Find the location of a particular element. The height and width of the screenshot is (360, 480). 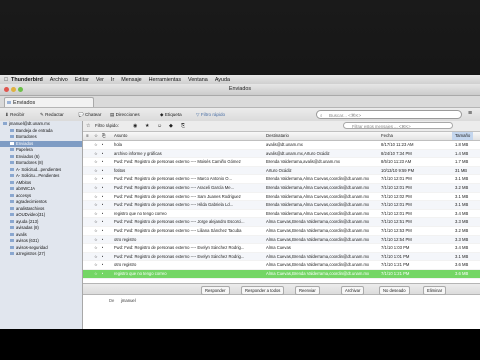

reply-button: Responder is located at coordinates (215, 290).